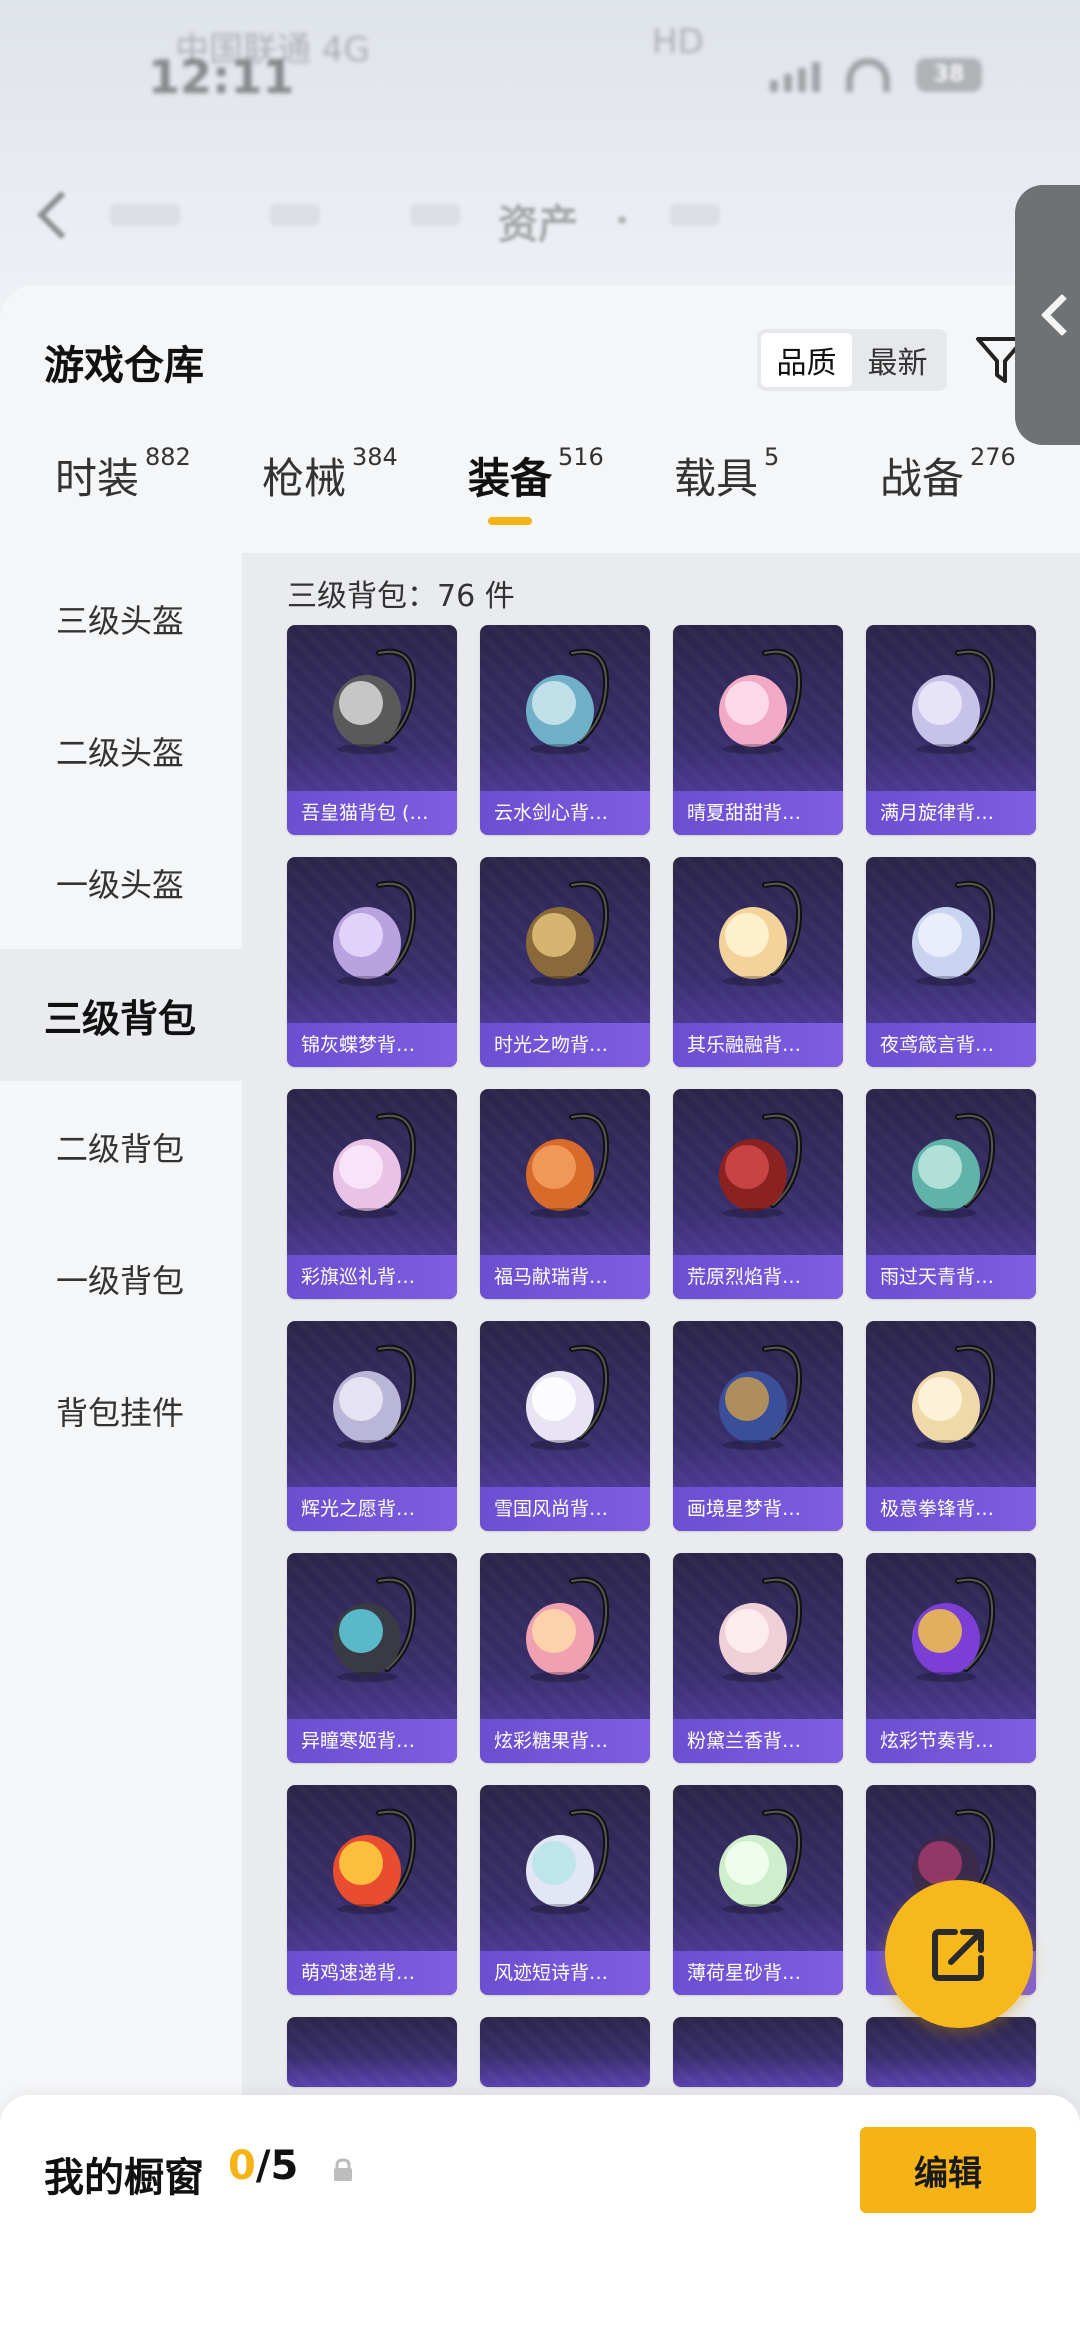  Describe the element at coordinates (538, 225) in the screenshot. I see `nav-title: 资产` at that location.